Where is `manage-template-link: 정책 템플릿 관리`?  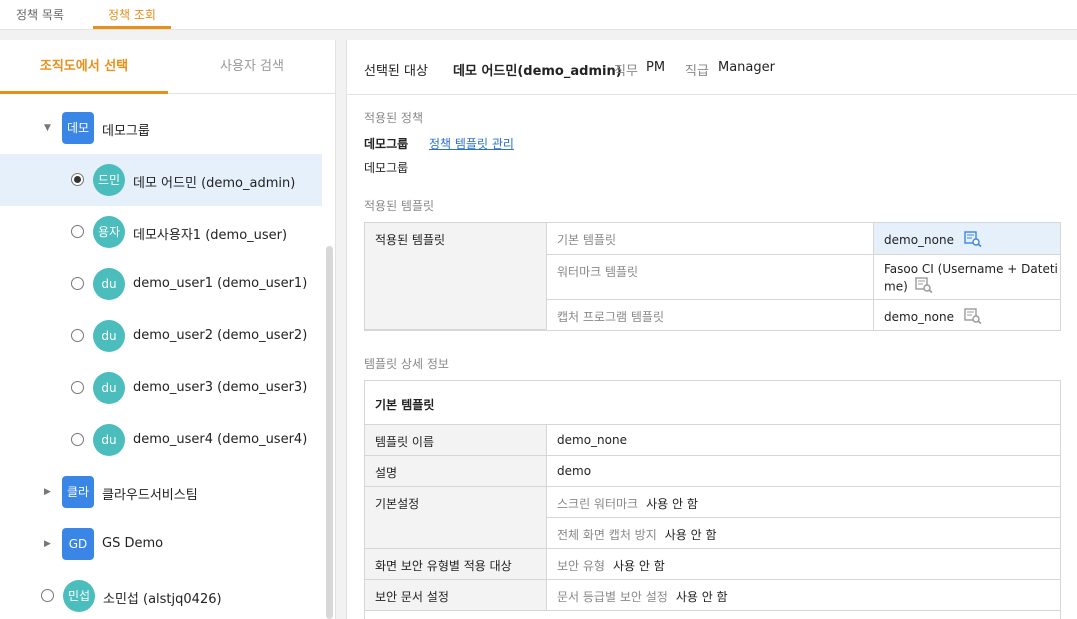 manage-template-link: 정책 템플릿 관리 is located at coordinates (471, 143).